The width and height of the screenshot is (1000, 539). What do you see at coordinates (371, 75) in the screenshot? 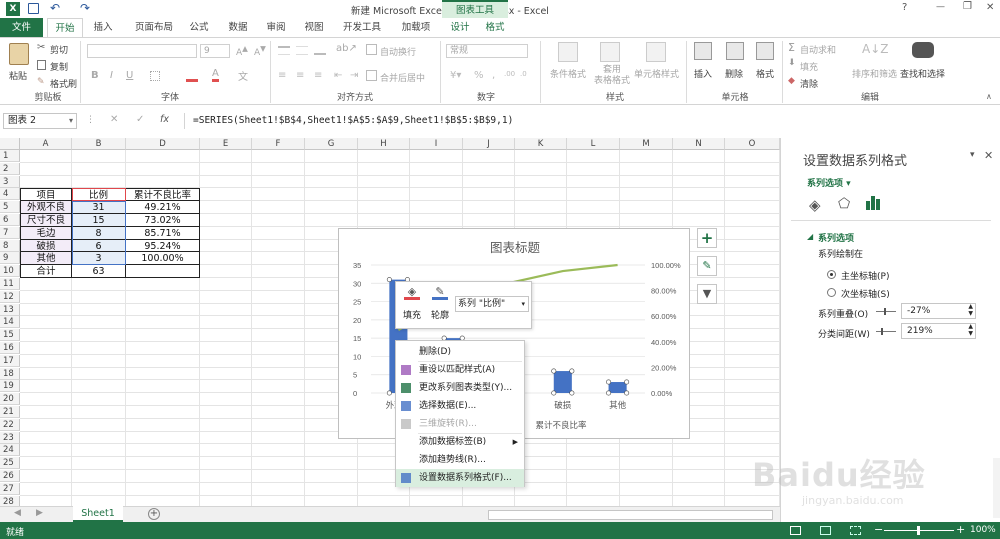
I see `merge-center-icon` at bounding box center [371, 75].